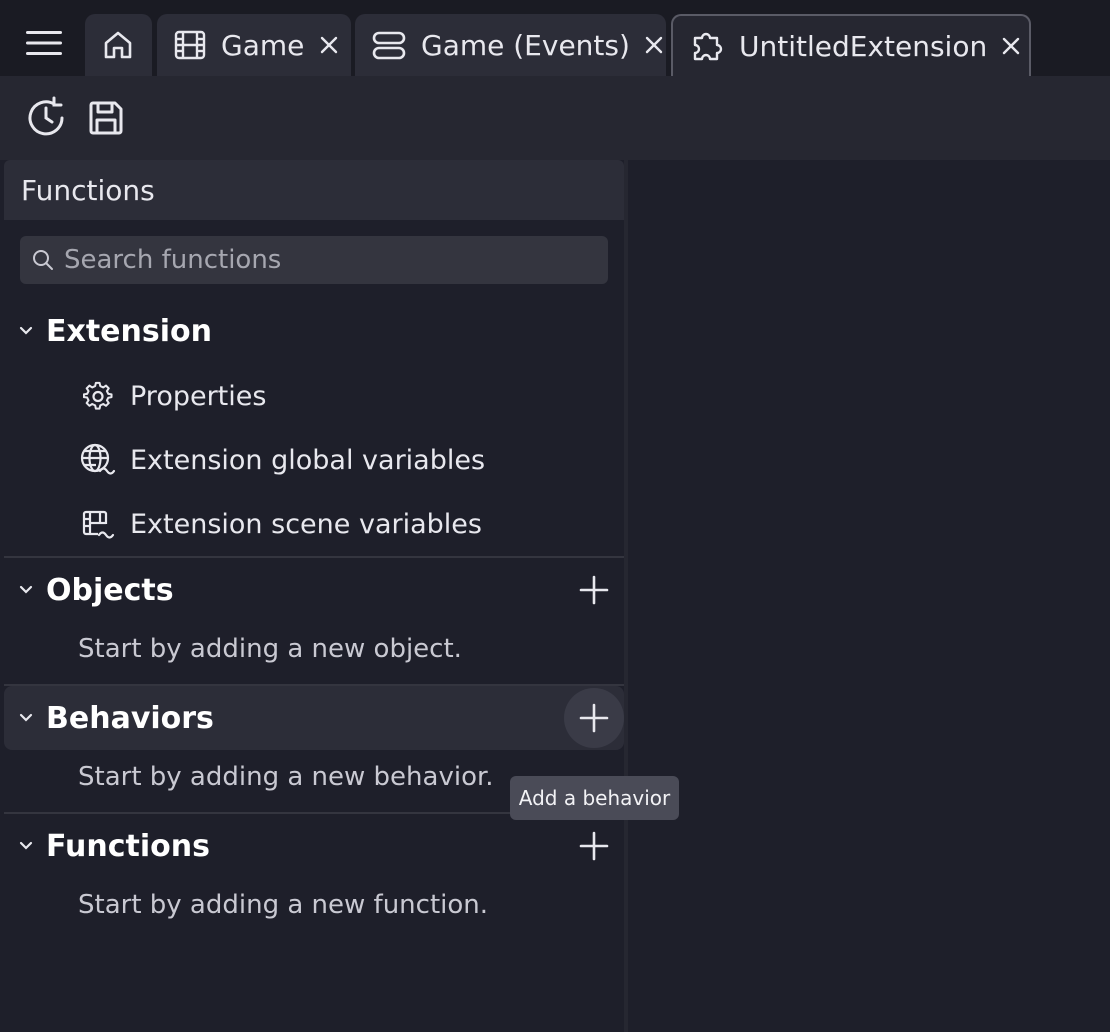 This screenshot has height=1032, width=1110. What do you see at coordinates (389, 45) in the screenshot?
I see `events-icon` at bounding box center [389, 45].